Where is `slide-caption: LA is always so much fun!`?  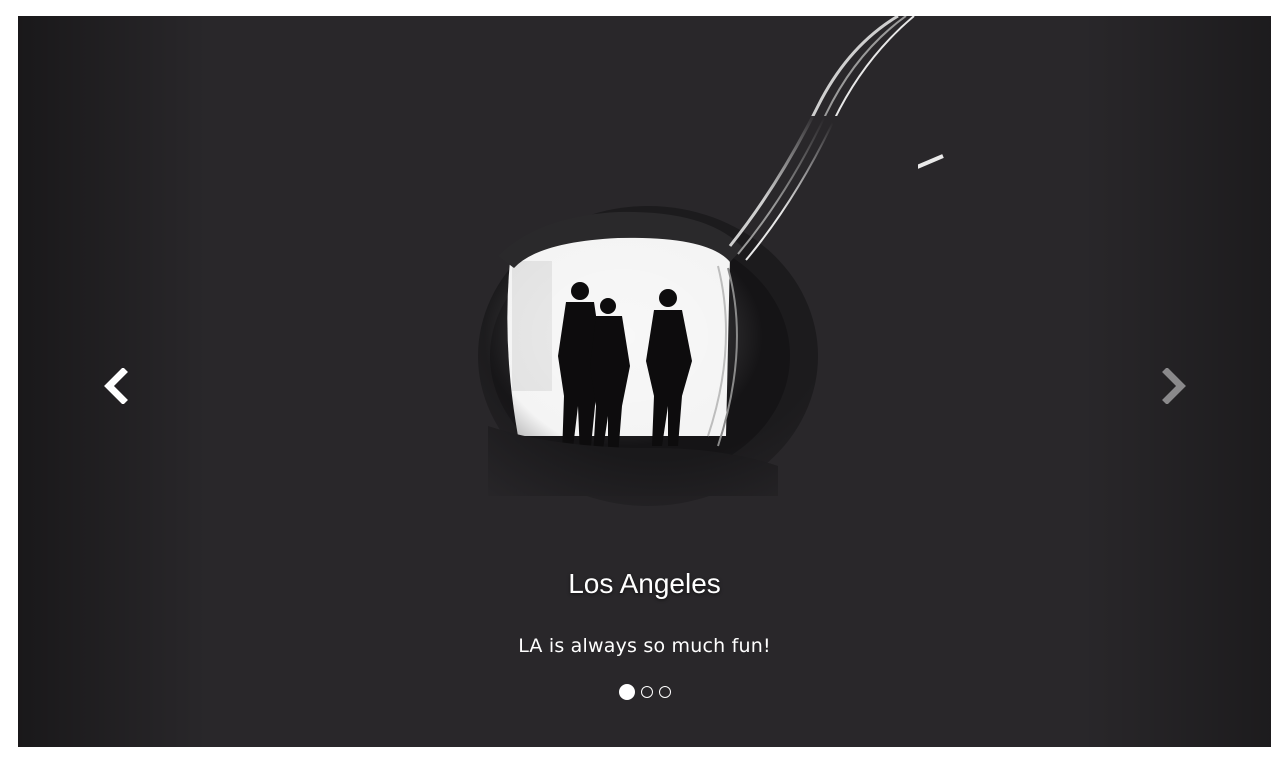
slide-caption: LA is always so much fun! is located at coordinates (644, 646).